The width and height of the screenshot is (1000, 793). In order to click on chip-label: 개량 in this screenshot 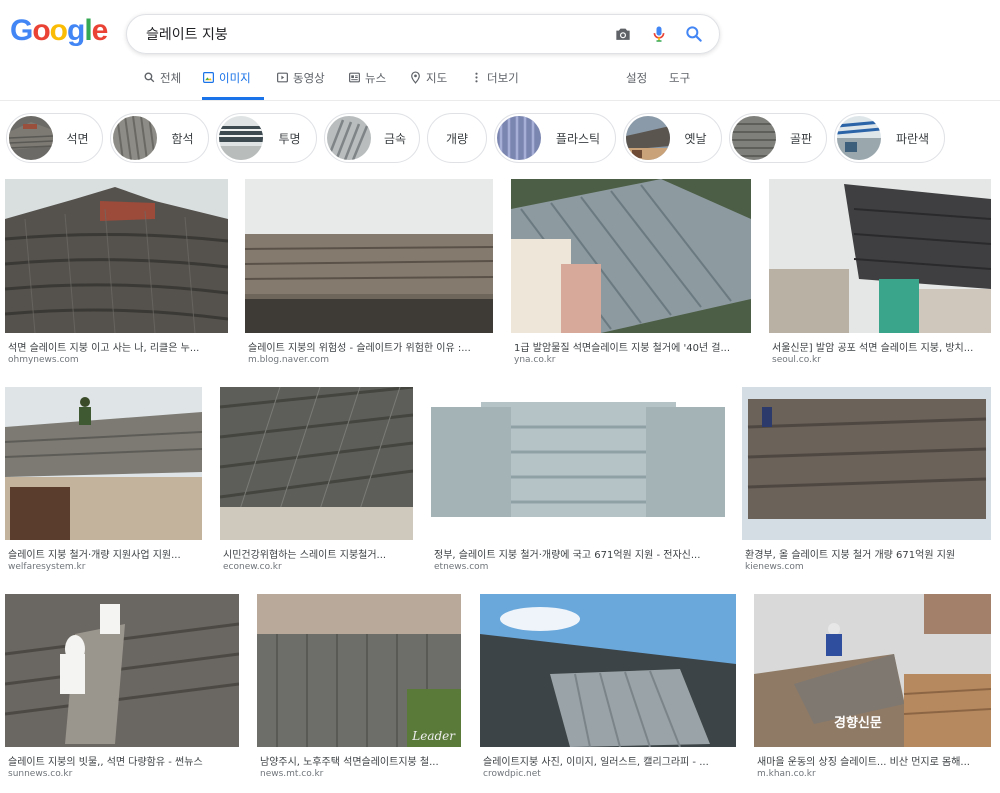, I will do `click(457, 138)`.